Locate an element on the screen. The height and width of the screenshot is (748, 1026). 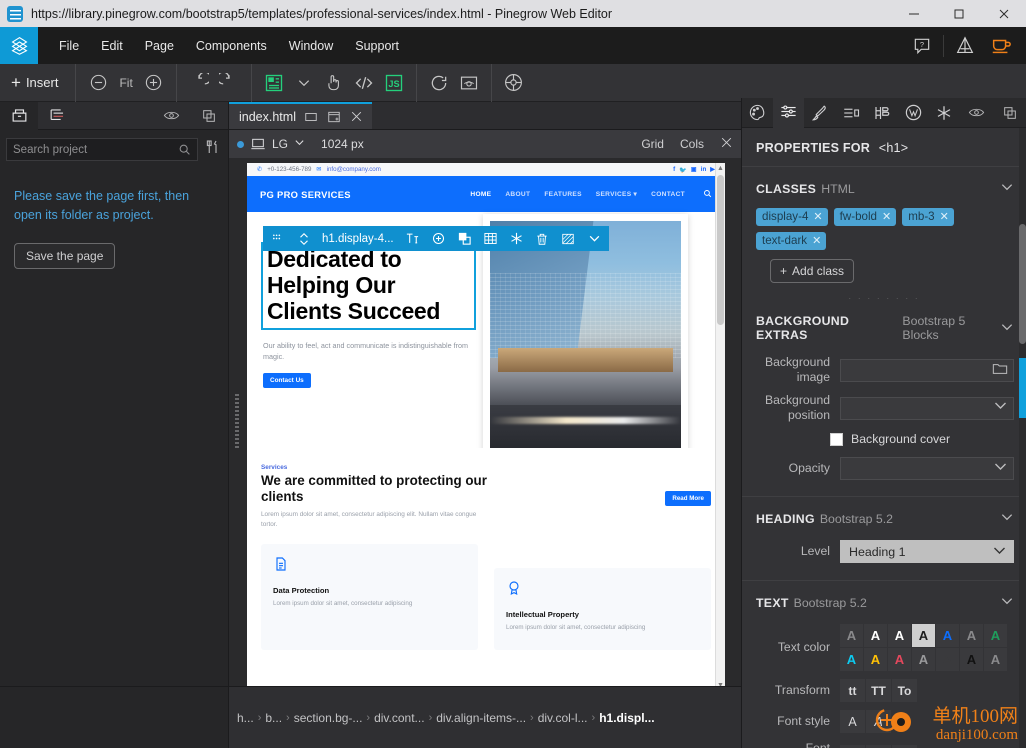
tab-brush-icon is located at coordinates (819, 113).